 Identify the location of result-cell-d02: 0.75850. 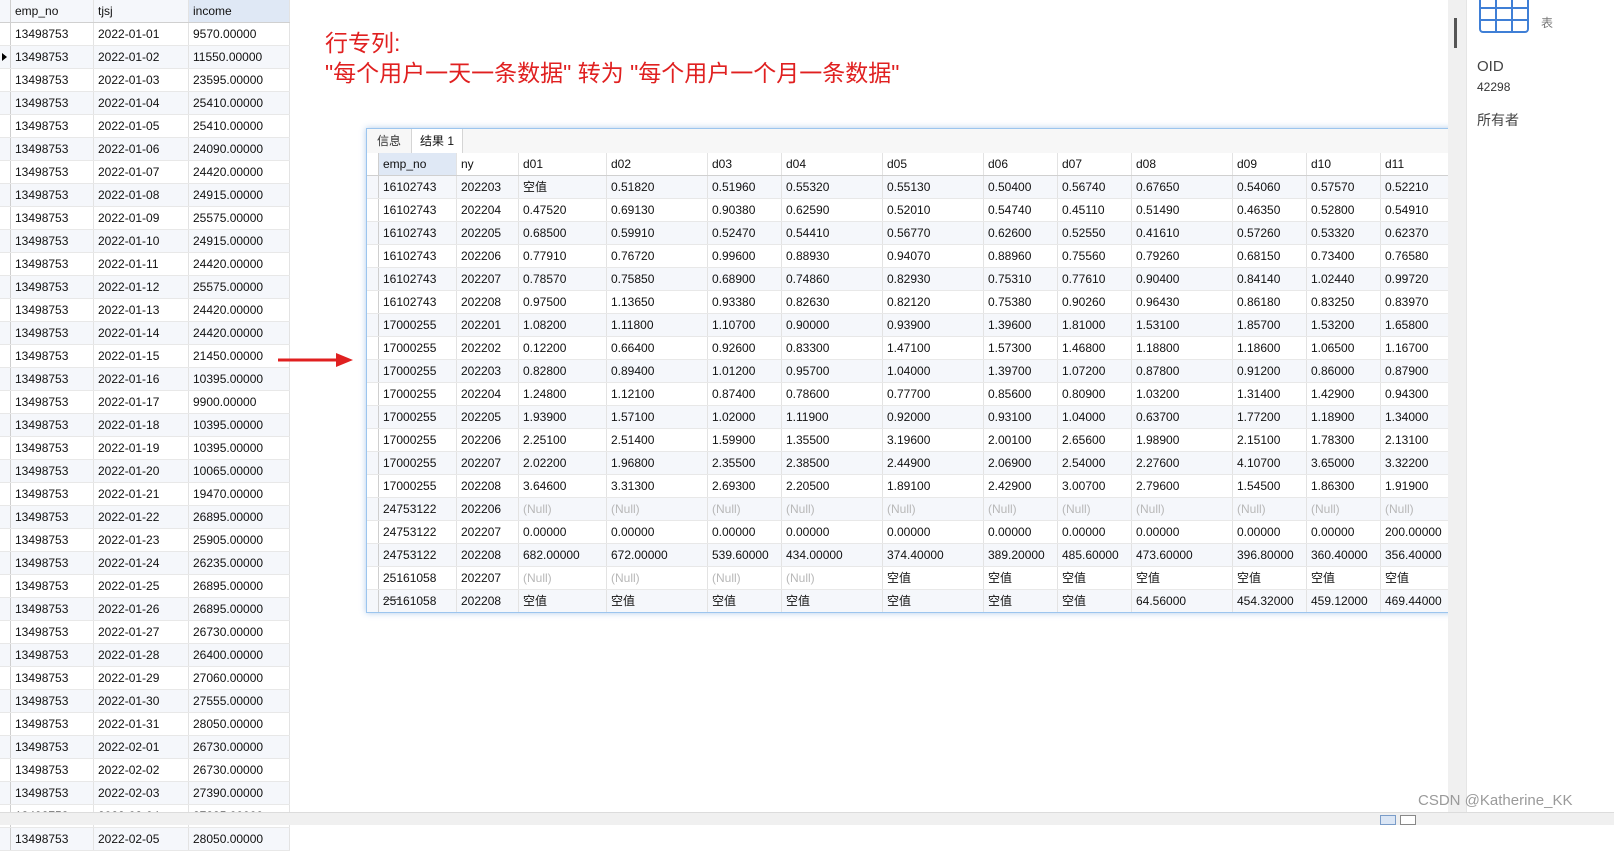
(657, 279).